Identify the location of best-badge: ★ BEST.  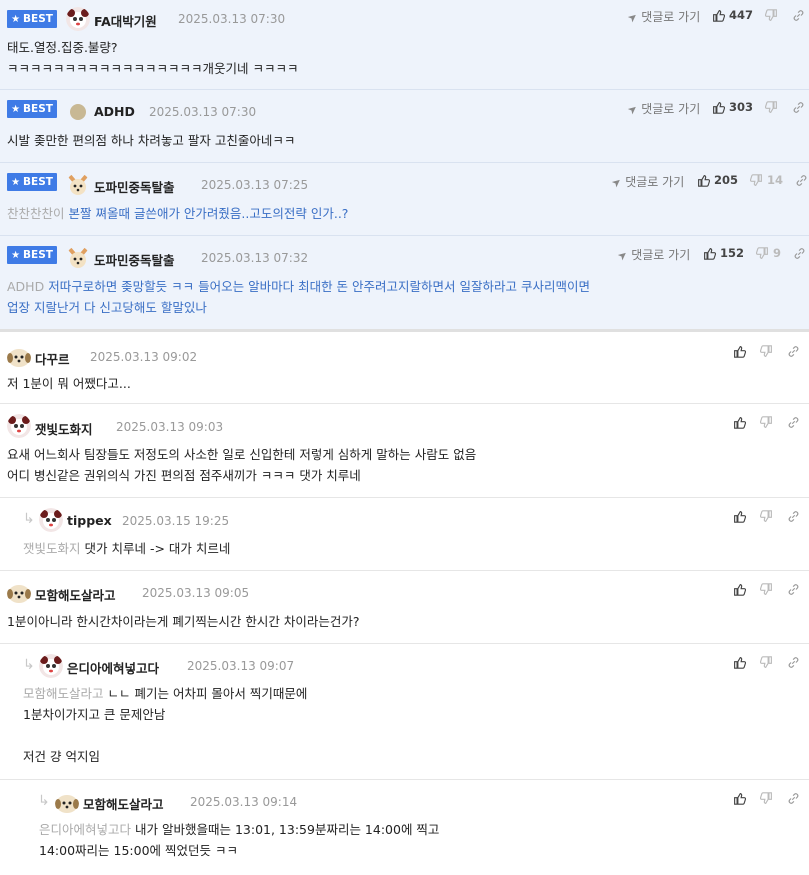
(32, 109).